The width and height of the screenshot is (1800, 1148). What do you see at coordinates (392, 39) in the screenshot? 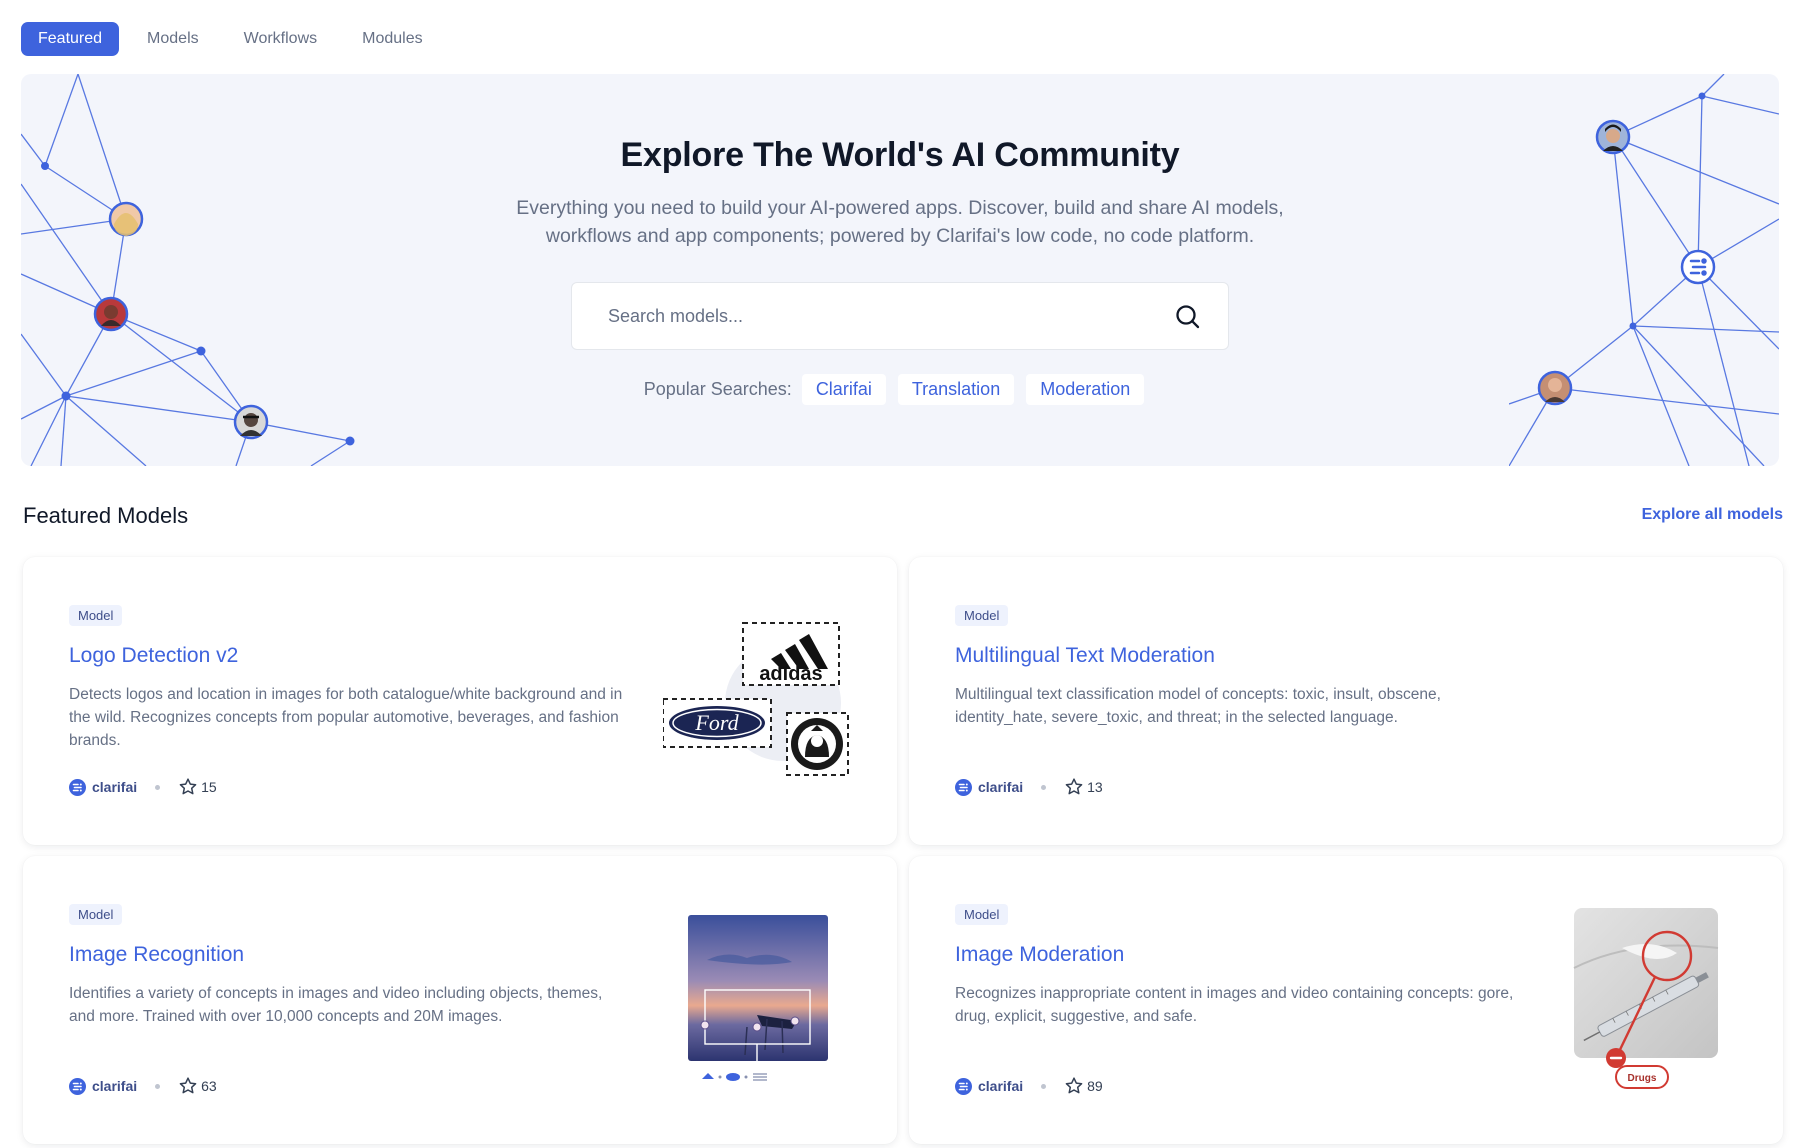
I see `tab-modules: Modules` at bounding box center [392, 39].